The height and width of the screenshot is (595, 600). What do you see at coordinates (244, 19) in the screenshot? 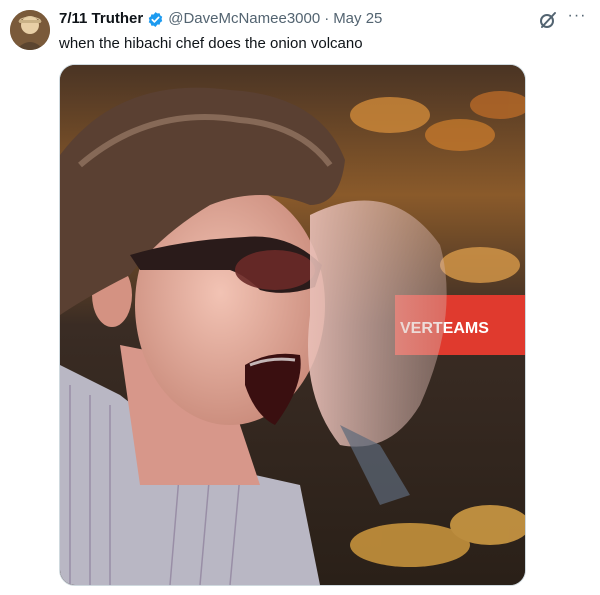
I see `handle: @DaveMcNamee3000` at bounding box center [244, 19].